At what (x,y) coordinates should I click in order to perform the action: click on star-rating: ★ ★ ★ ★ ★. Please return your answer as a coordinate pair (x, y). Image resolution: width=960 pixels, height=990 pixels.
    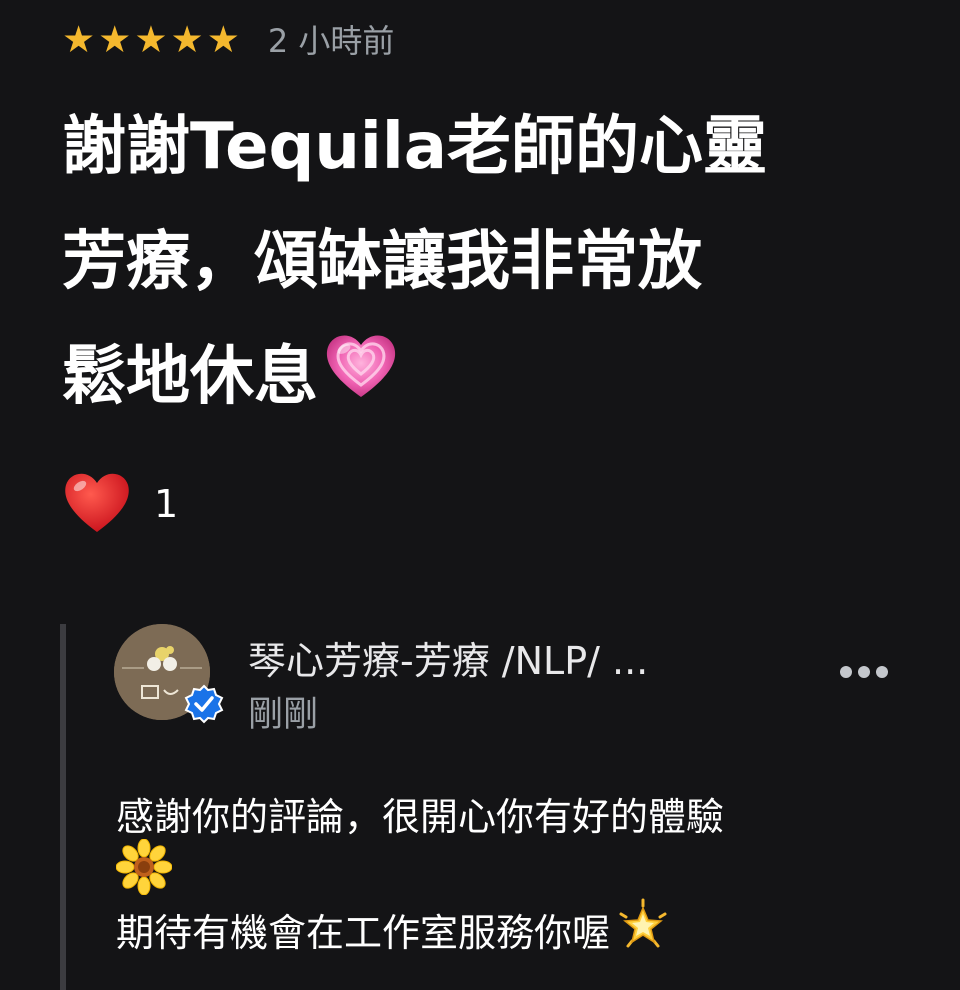
    Looking at the image, I should click on (151, 39).